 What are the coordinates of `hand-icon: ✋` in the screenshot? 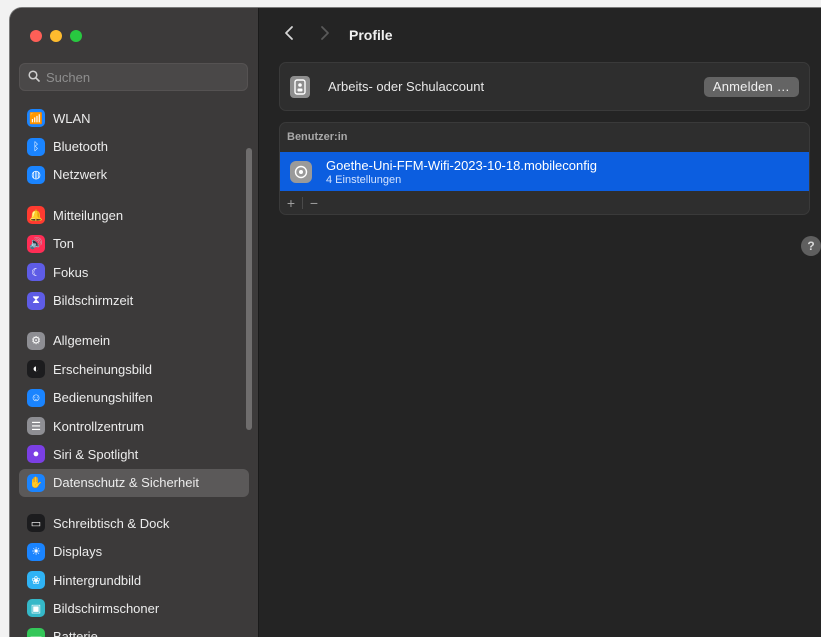 It's located at (36, 482).